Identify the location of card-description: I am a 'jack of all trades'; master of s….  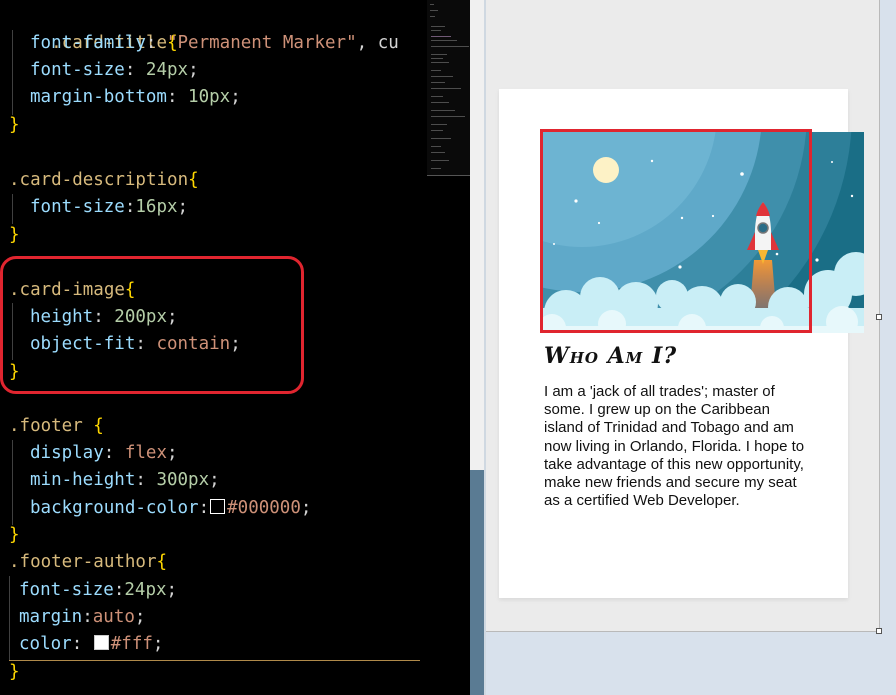
(674, 446).